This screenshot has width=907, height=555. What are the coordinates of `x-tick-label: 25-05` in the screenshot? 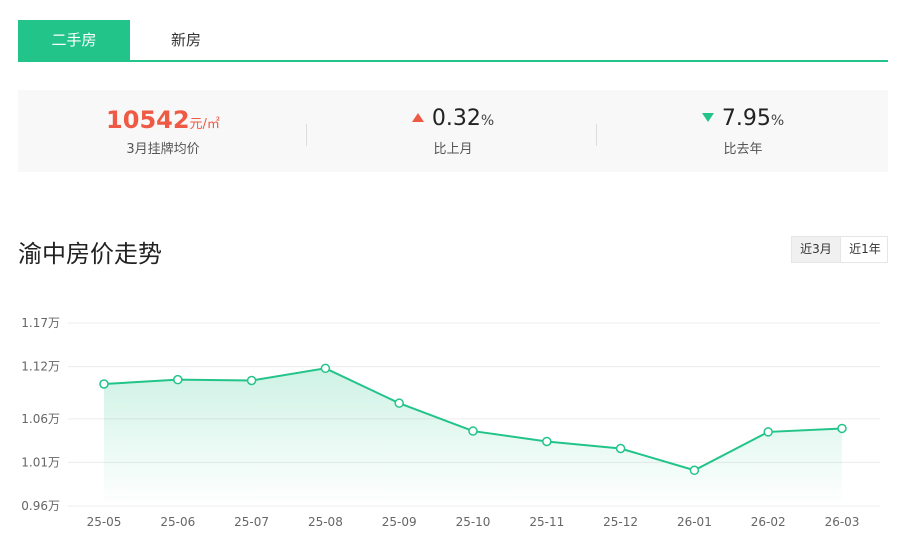 It's located at (104, 522).